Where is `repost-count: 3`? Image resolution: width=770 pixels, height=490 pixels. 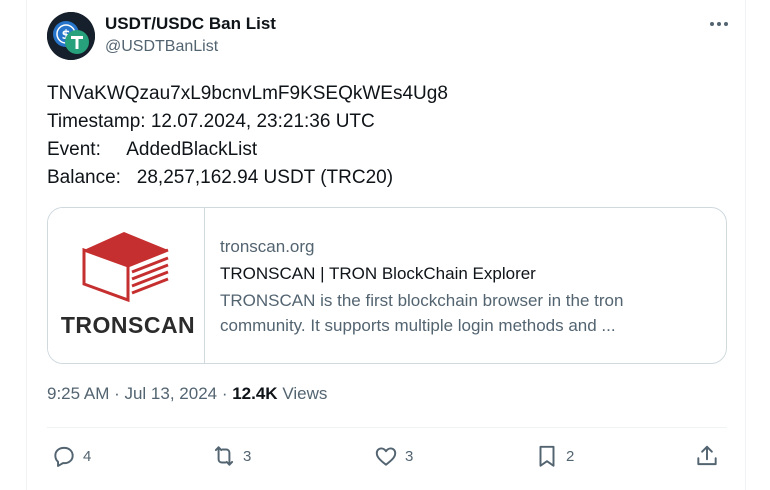
repost-count: 3 is located at coordinates (247, 456).